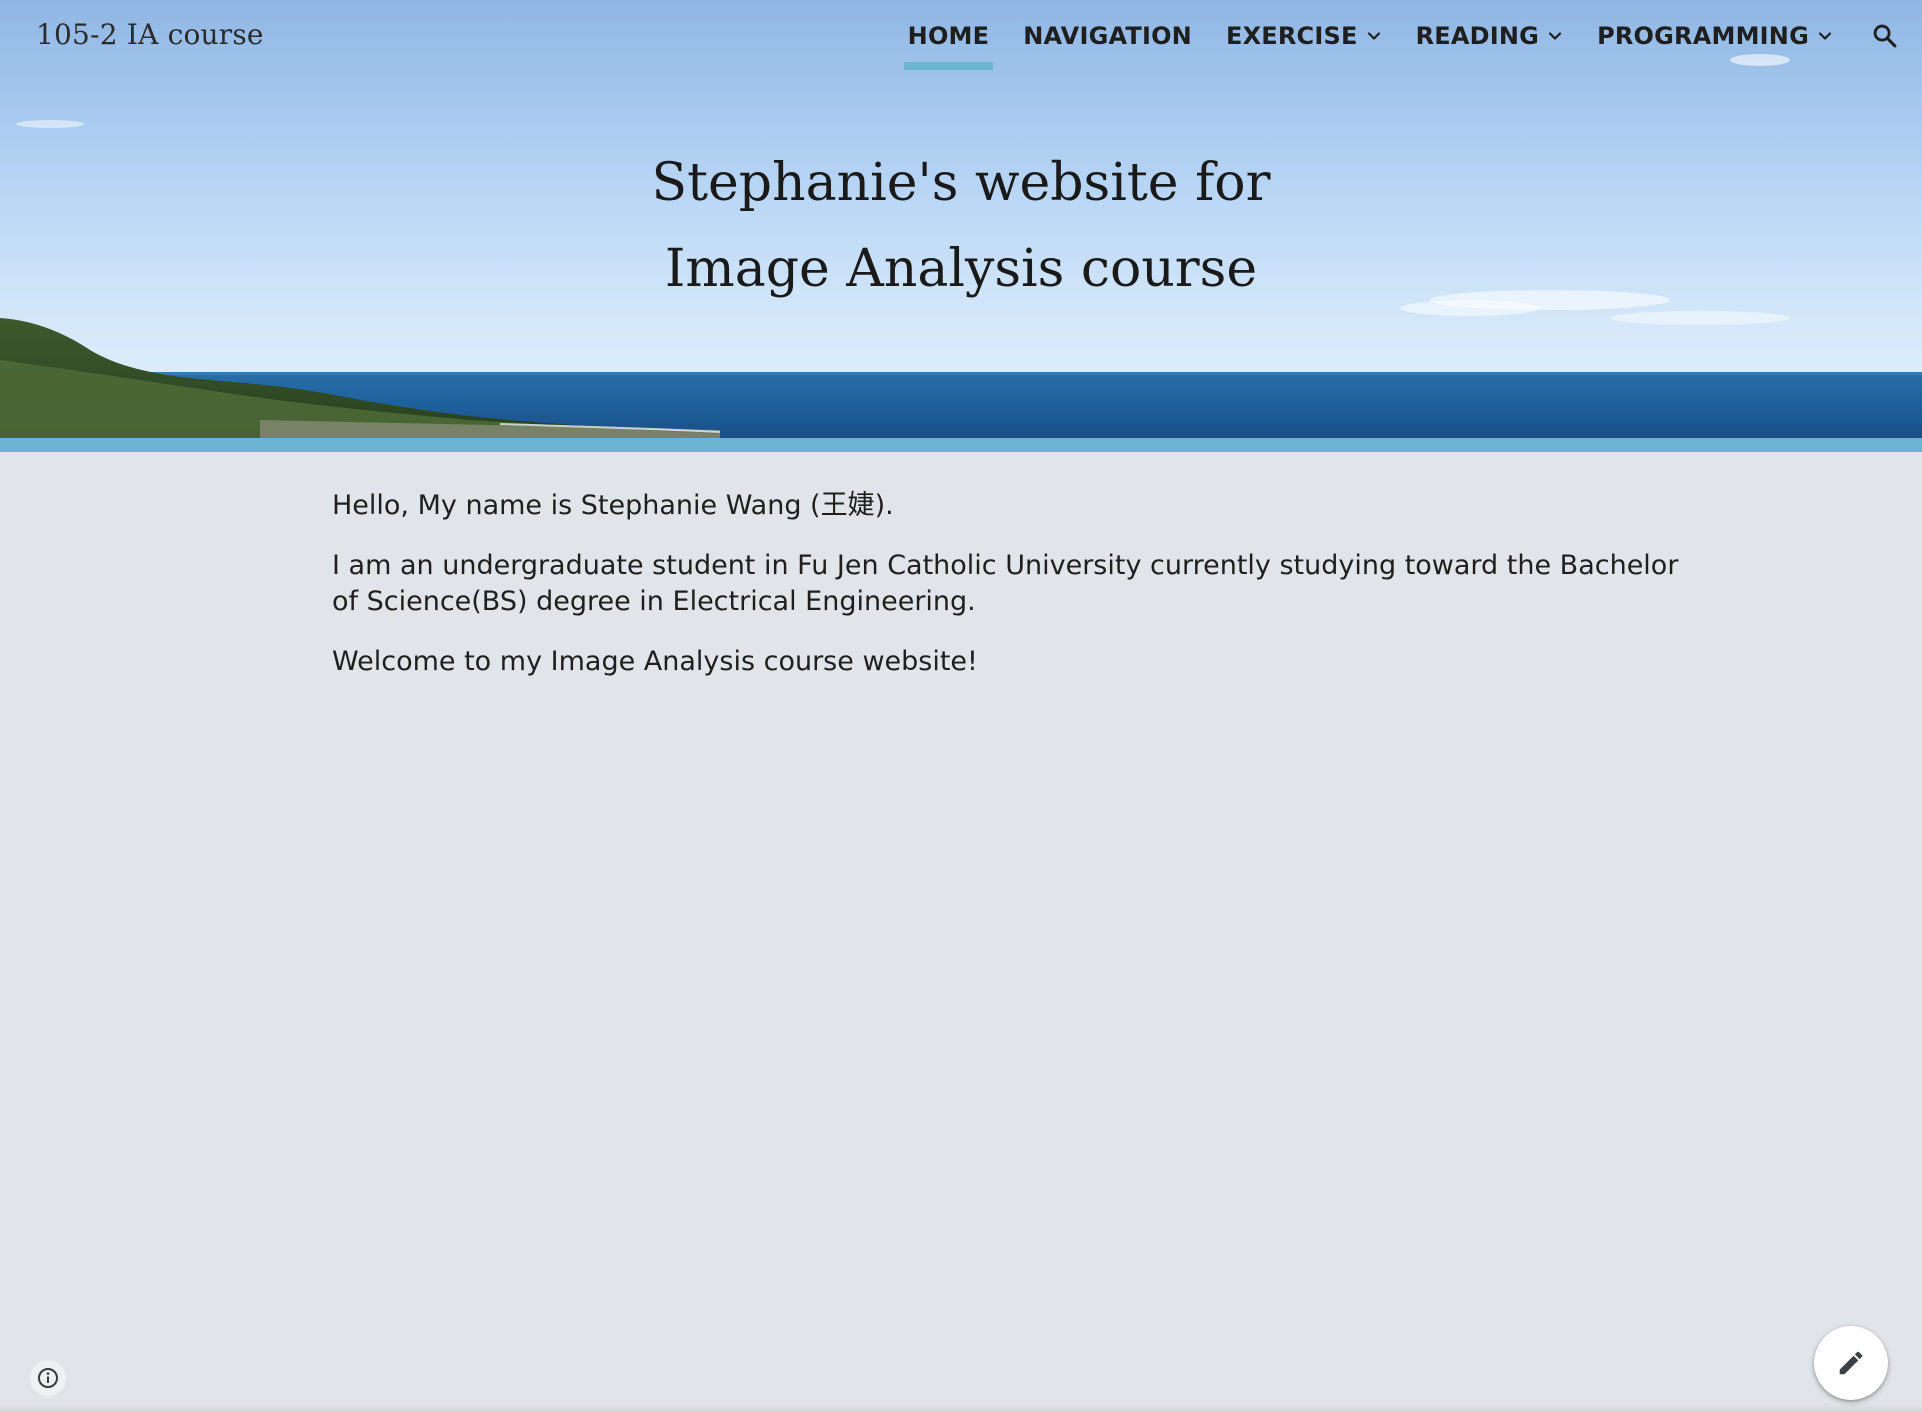 Image resolution: width=1922 pixels, height=1412 pixels. Describe the element at coordinates (1703, 36) in the screenshot. I see `nav-item-label: PROGRAMMING` at that location.